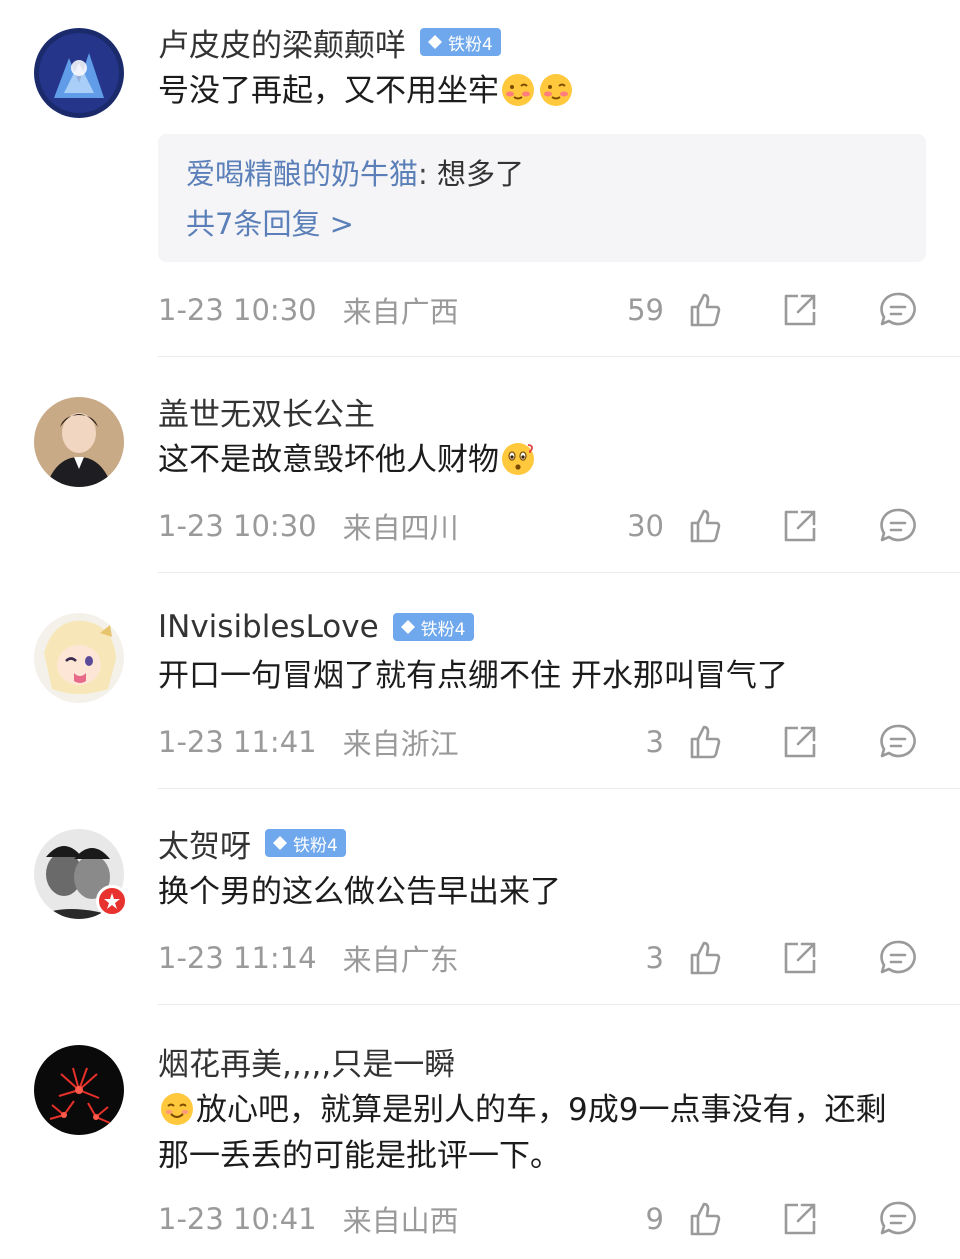 The width and height of the screenshot is (960, 1259). I want to click on comment-text-content: 这不是故意毁坏他人财物, so click(328, 460).